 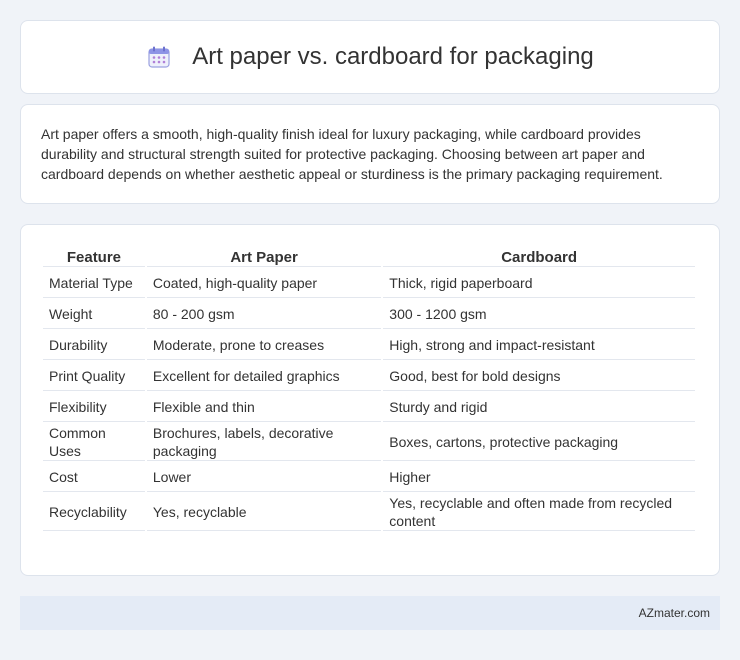 I want to click on cardboard-cell: Good, best for bold designs, so click(x=539, y=376).